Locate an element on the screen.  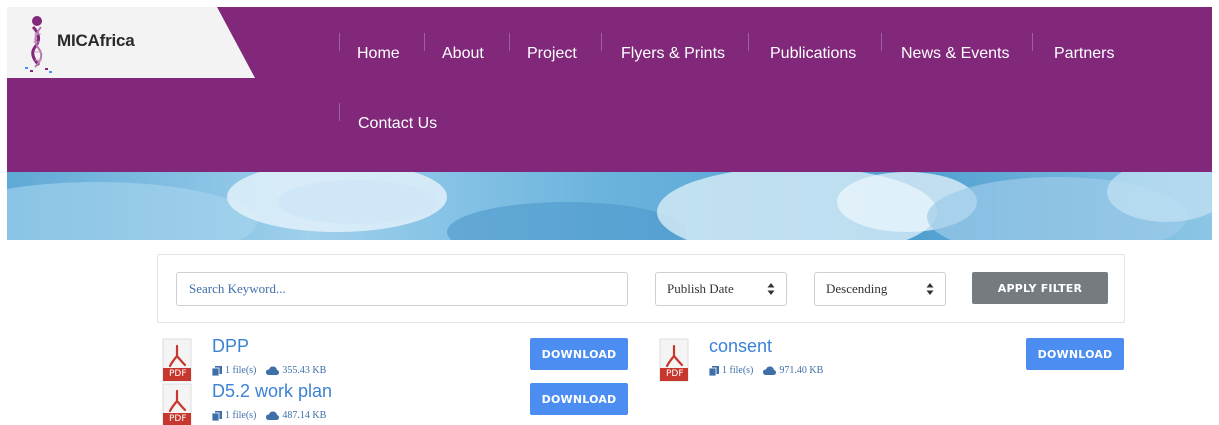
document-item: PDF consent 1 file(s) 971.40 KB is located at coordinates (759, 359).